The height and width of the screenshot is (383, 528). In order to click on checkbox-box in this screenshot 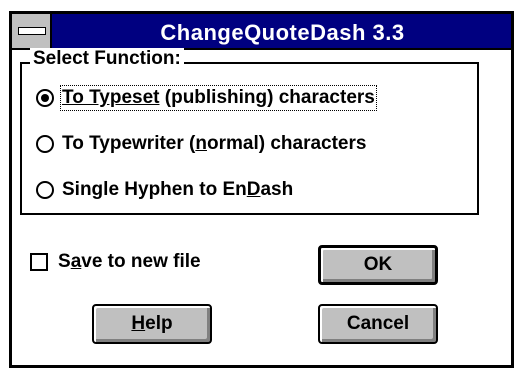, I will do `click(39, 262)`.